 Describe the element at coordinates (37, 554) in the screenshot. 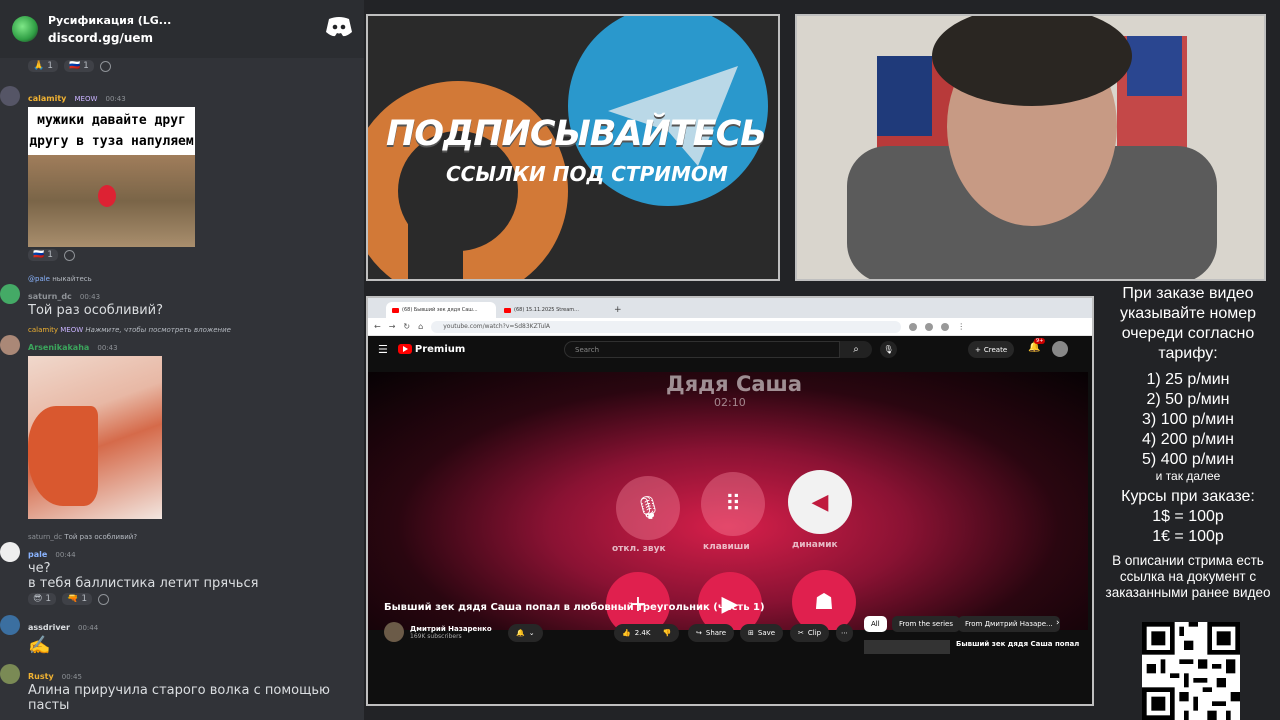

I see `username: pale` at that location.